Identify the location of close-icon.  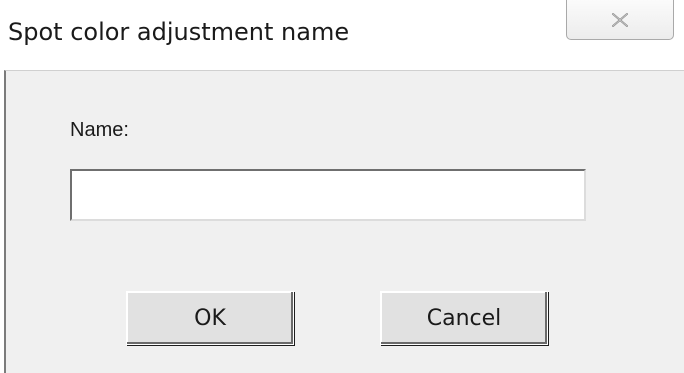
(620, 19).